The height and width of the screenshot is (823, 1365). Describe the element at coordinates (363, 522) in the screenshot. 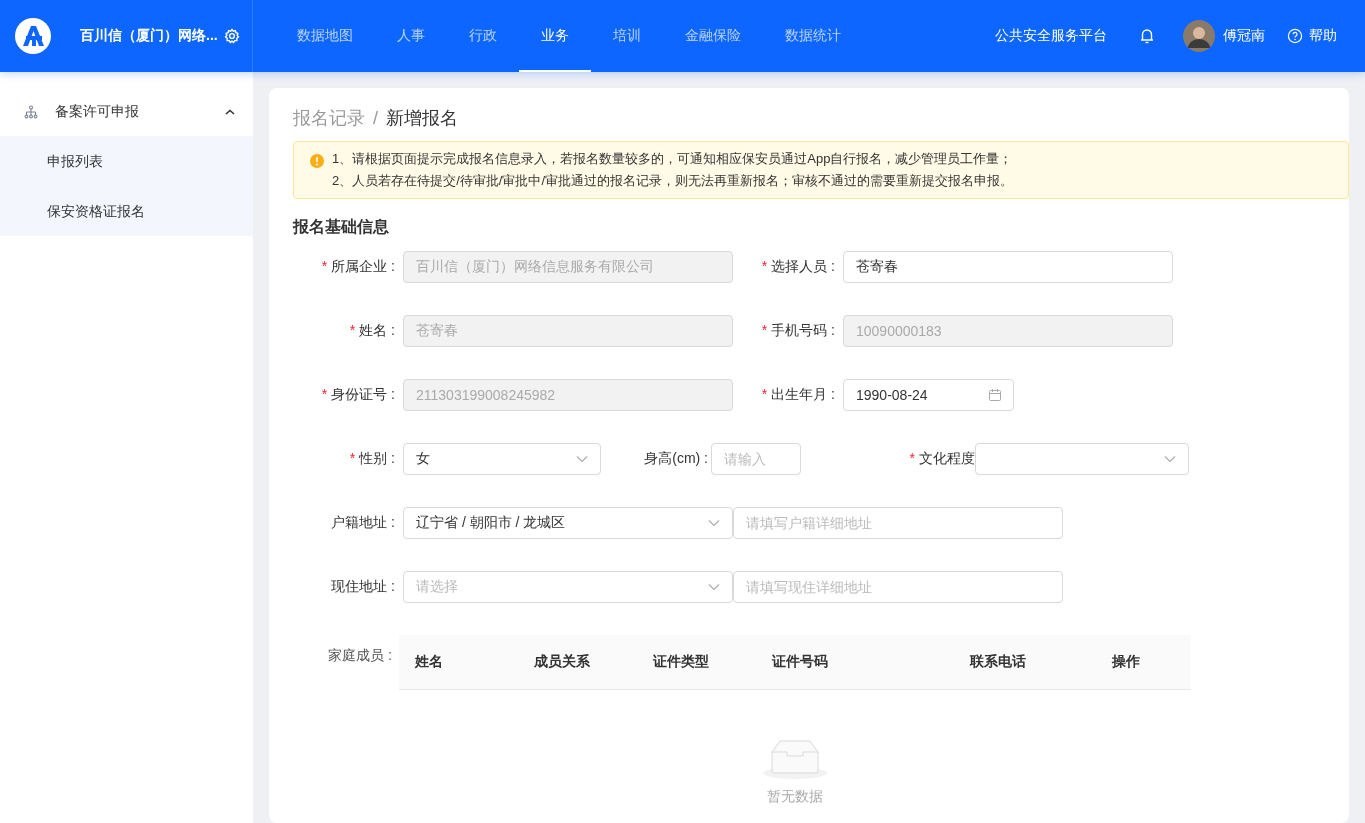

I see `field-label: 户籍地址 :` at that location.